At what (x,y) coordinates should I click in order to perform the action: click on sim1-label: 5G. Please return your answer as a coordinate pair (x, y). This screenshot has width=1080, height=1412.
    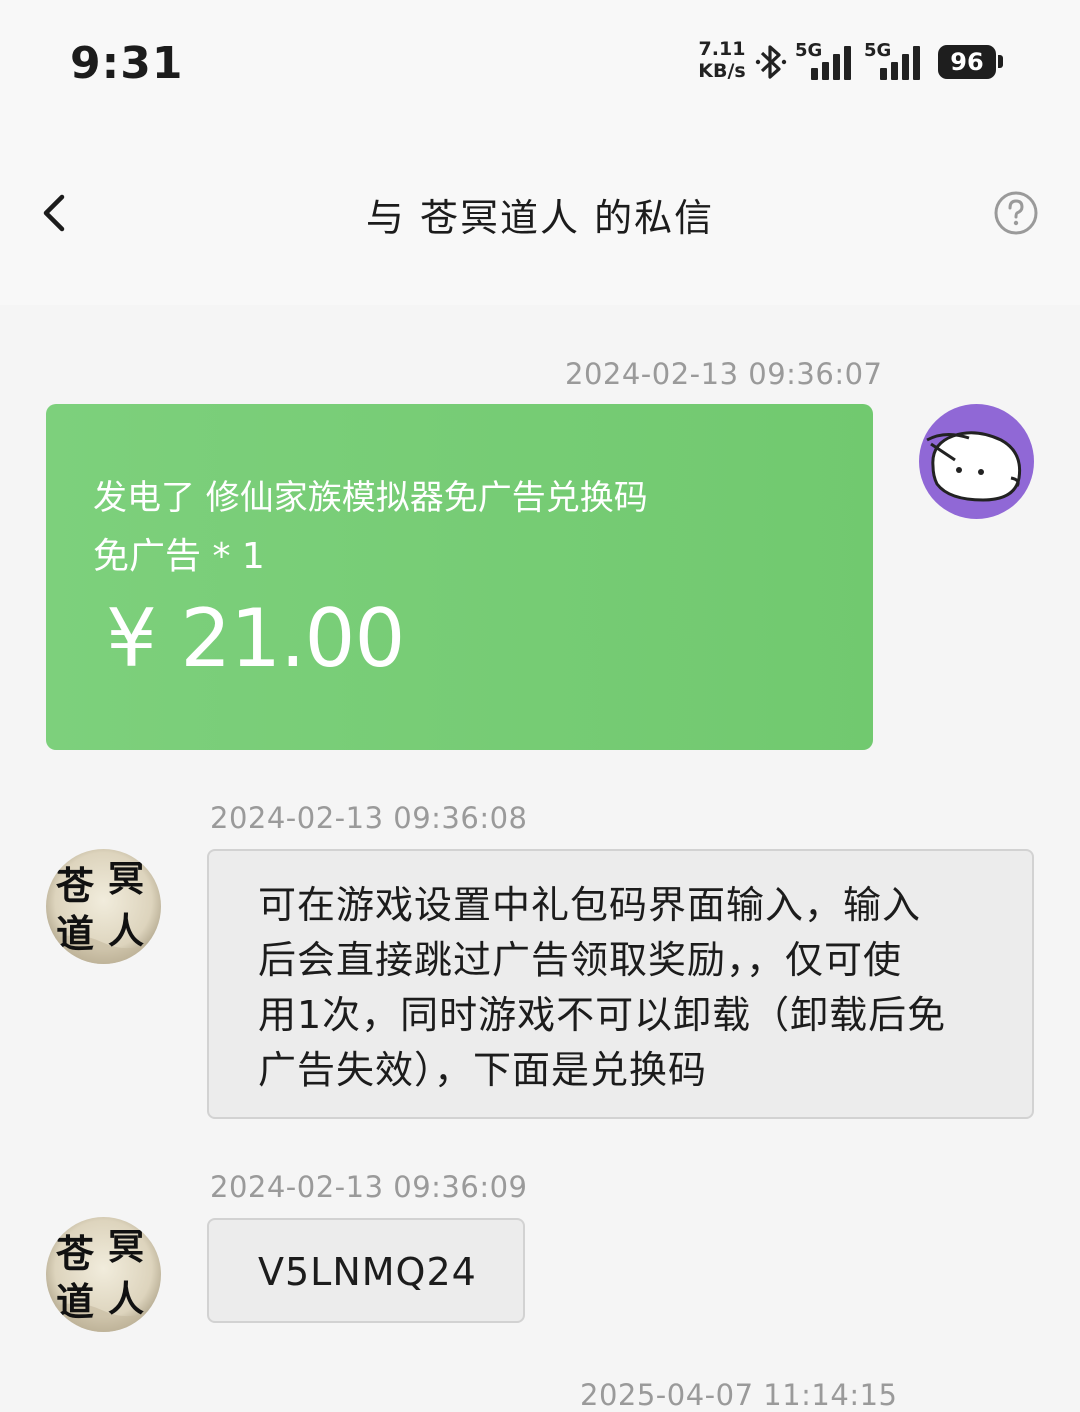
    Looking at the image, I should click on (809, 50).